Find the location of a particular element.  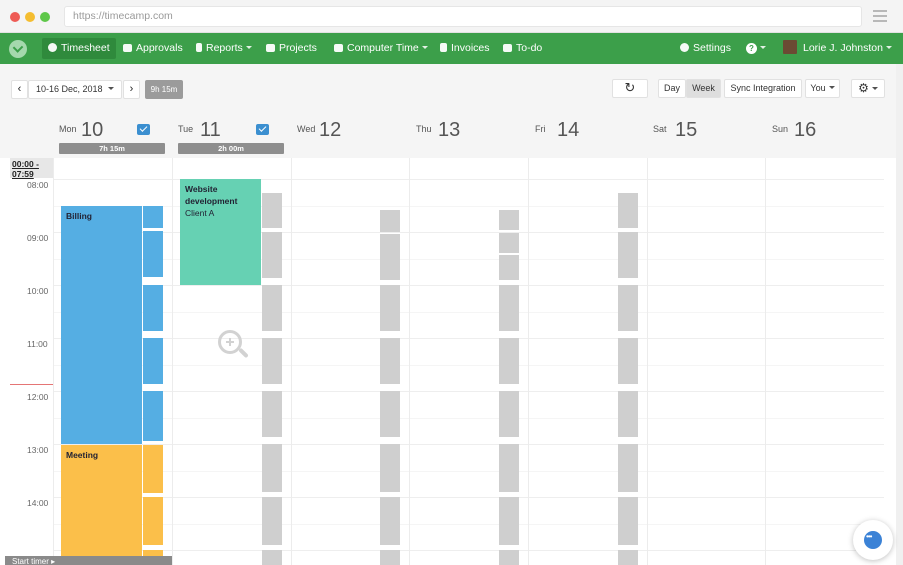

chat-support-button is located at coordinates (873, 540).